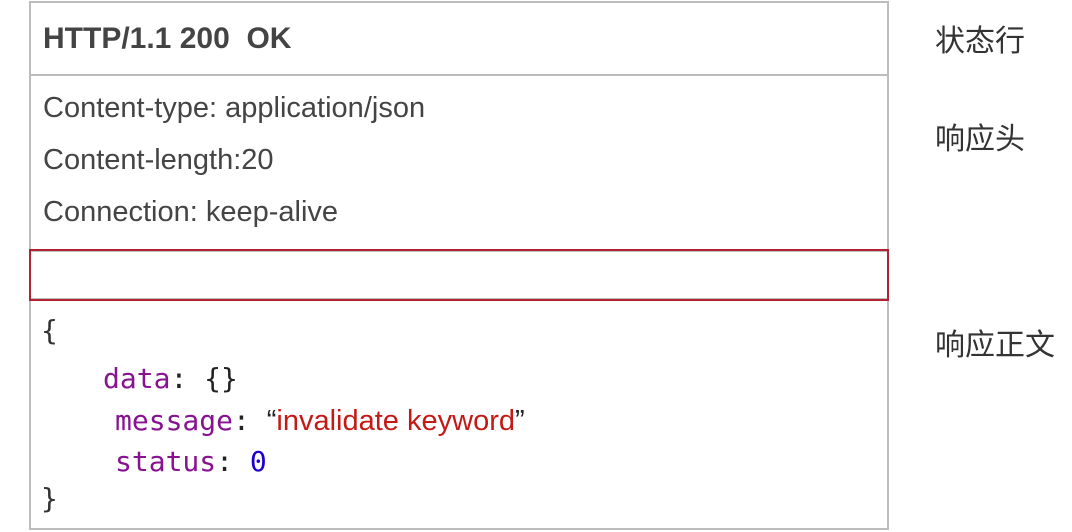  I want to click on body-message-key: message, so click(174, 420).